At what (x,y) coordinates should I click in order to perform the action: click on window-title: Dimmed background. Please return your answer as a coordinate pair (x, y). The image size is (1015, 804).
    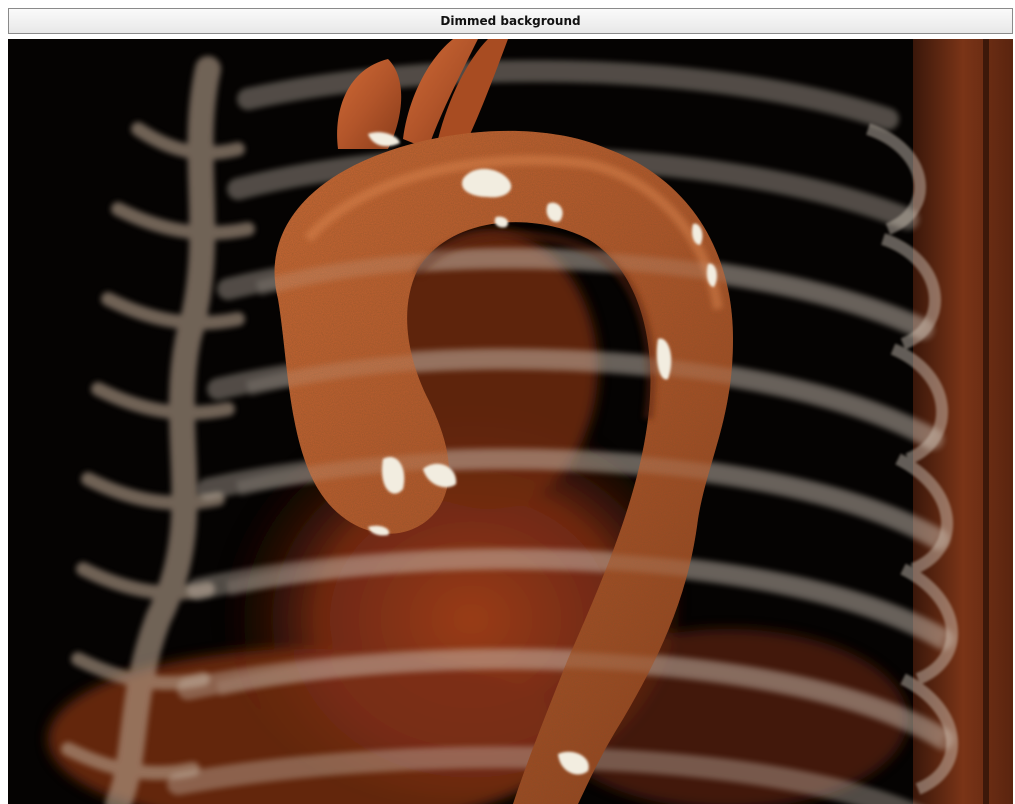
    Looking at the image, I should click on (510, 21).